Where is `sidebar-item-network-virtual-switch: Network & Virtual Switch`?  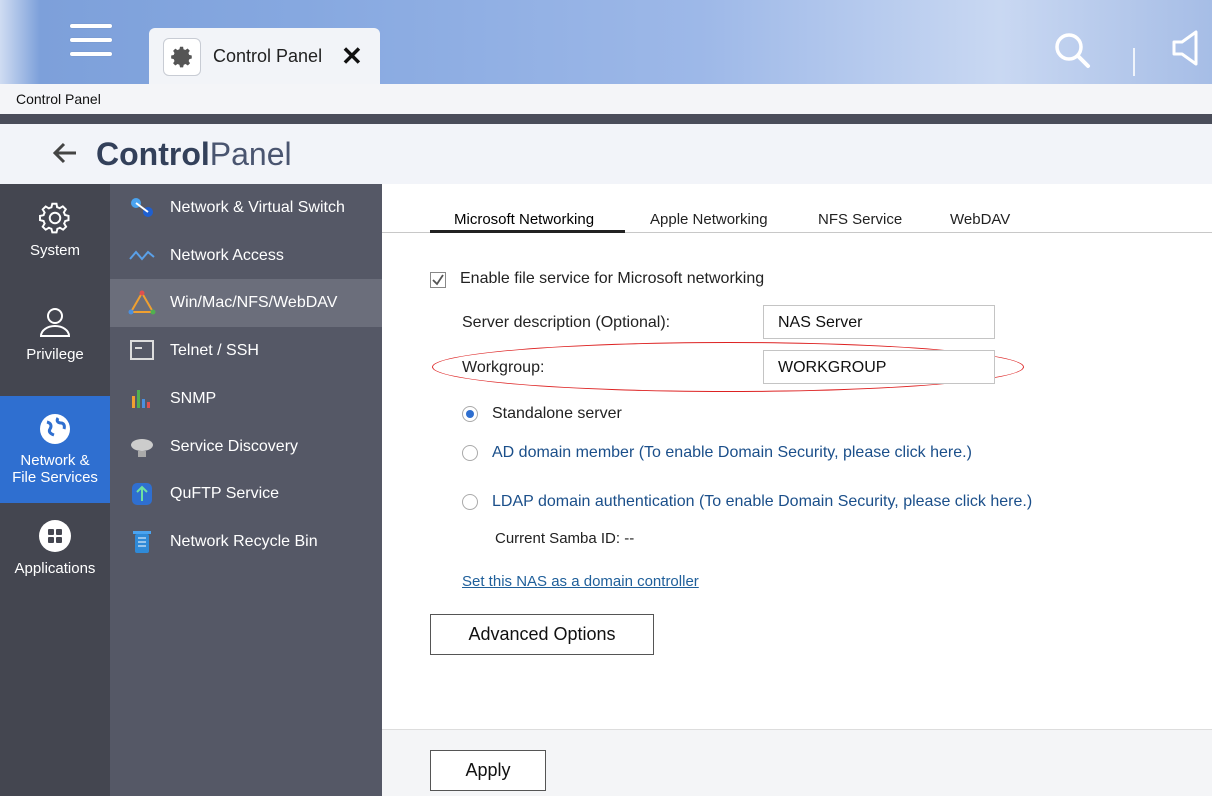 sidebar-item-network-virtual-switch: Network & Virtual Switch is located at coordinates (246, 208).